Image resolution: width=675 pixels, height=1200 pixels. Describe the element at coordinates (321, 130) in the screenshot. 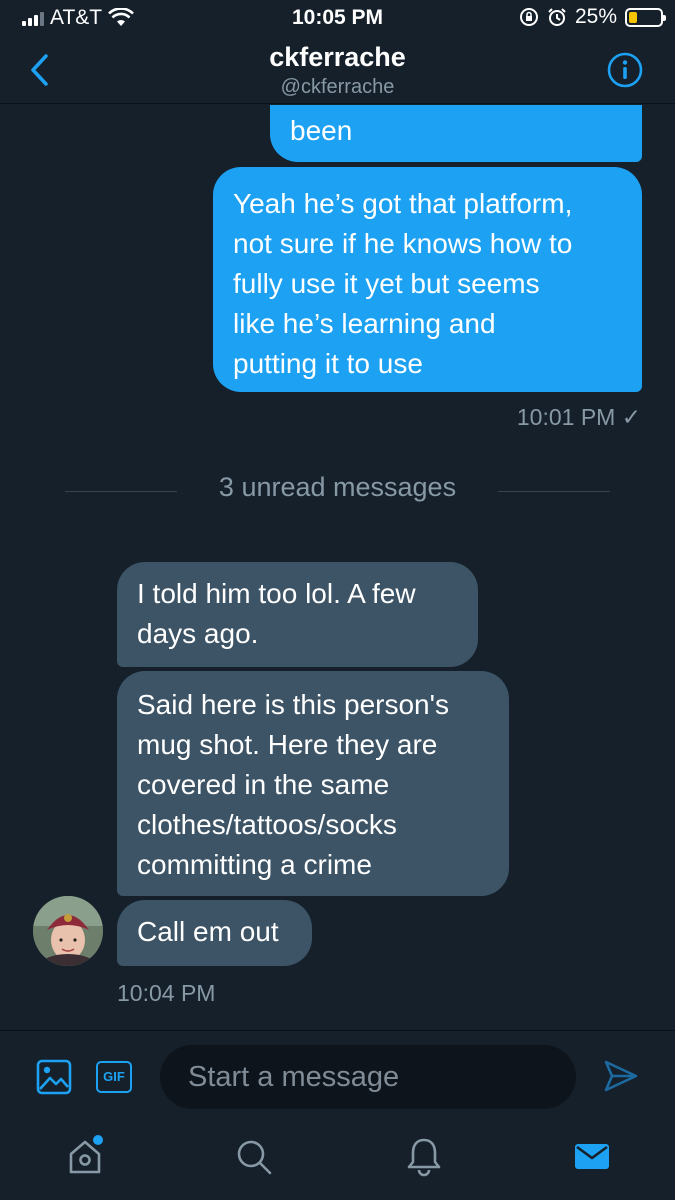

I see `message-text: been` at that location.